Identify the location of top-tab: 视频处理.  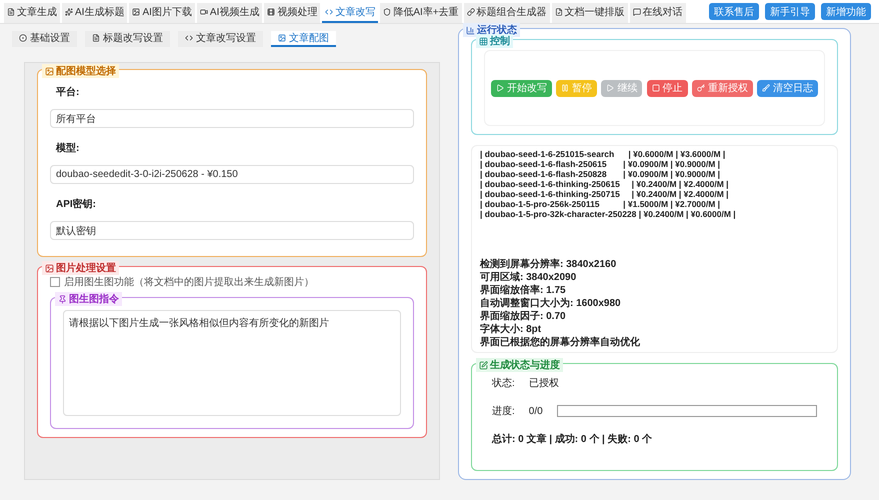
(292, 13).